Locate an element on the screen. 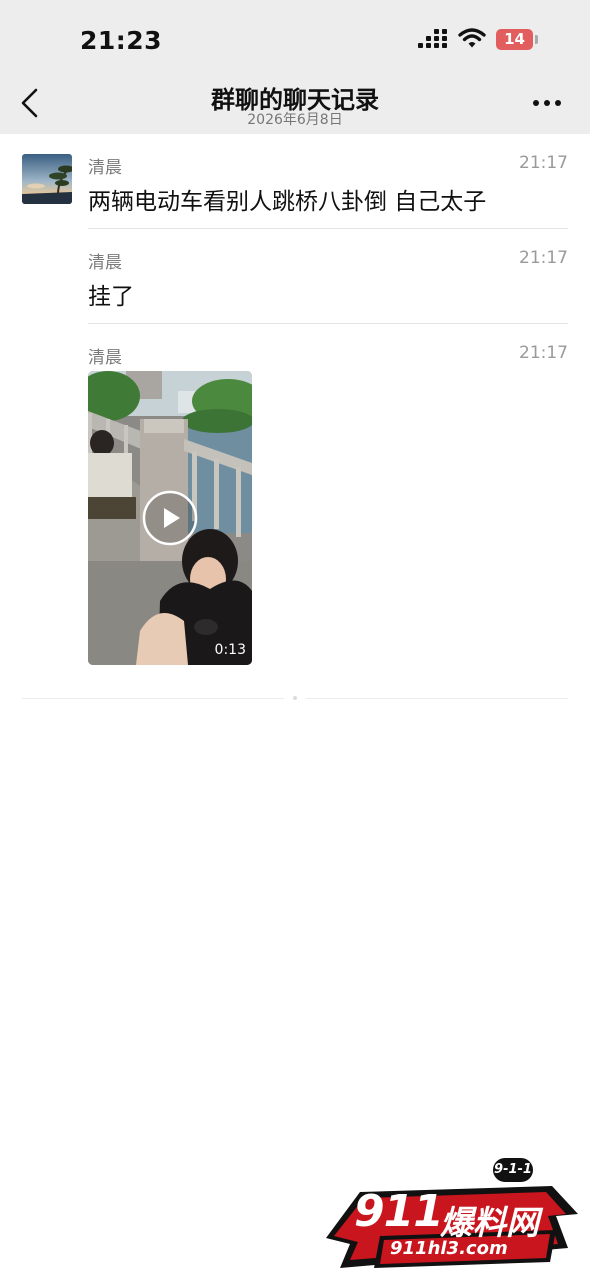 The width and height of the screenshot is (590, 1280). battery-indicator: 14 is located at coordinates (514, 39).